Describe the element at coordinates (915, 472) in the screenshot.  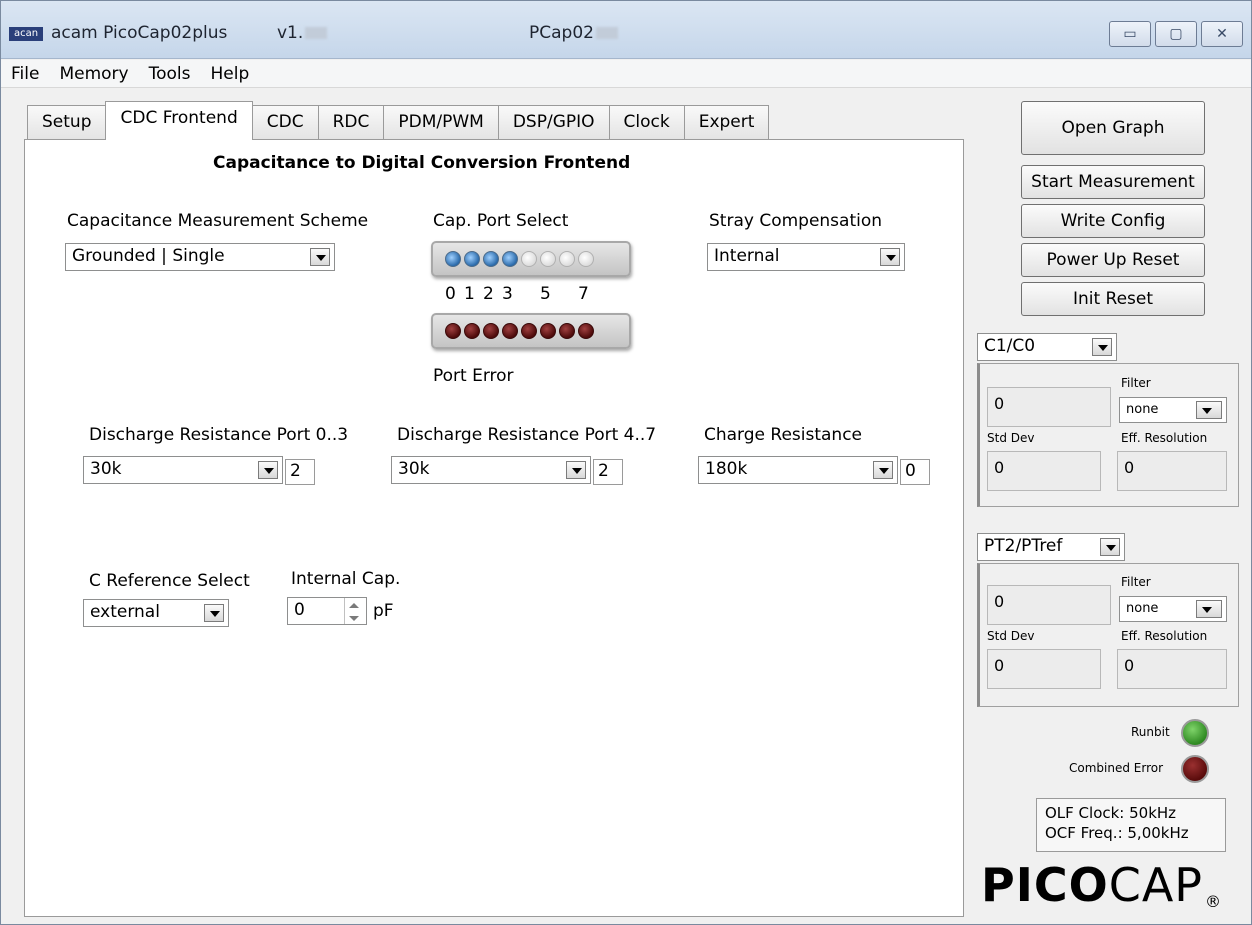
I see `charge-number: 0` at that location.